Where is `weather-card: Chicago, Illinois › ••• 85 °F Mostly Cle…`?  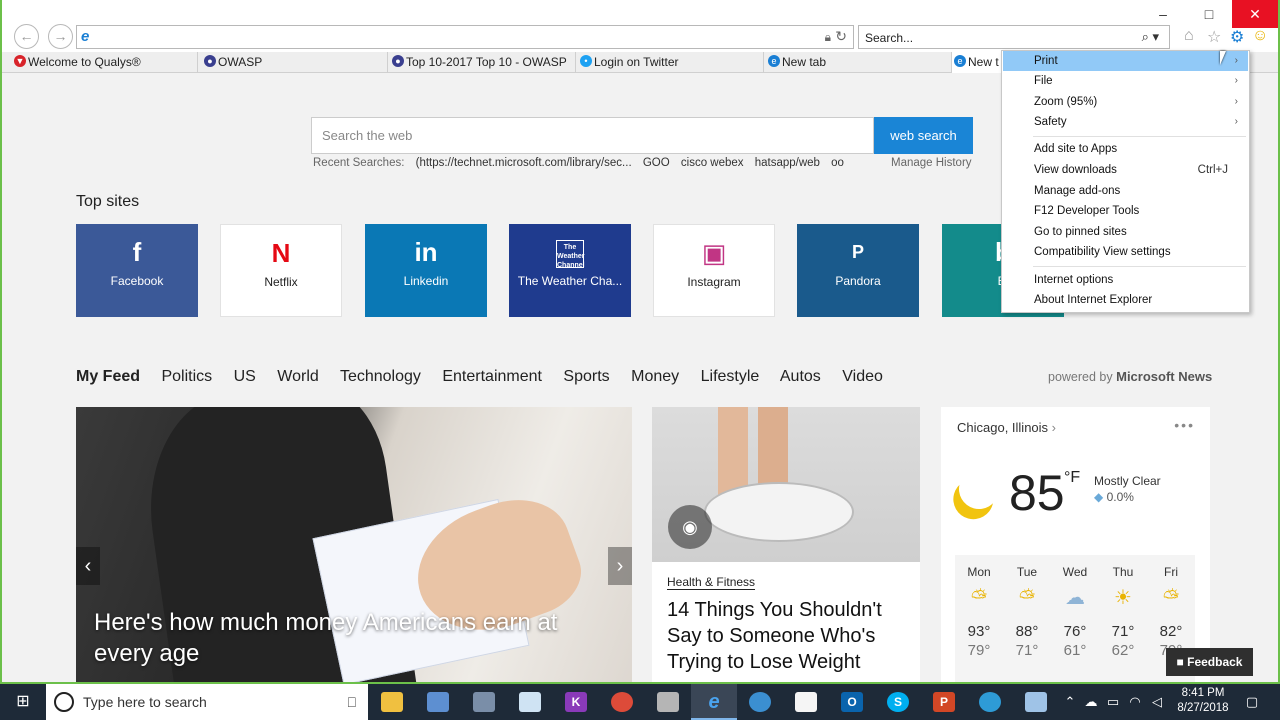
weather-card: Chicago, Illinois › ••• 85 °F Mostly Cle… is located at coordinates (1075, 544).